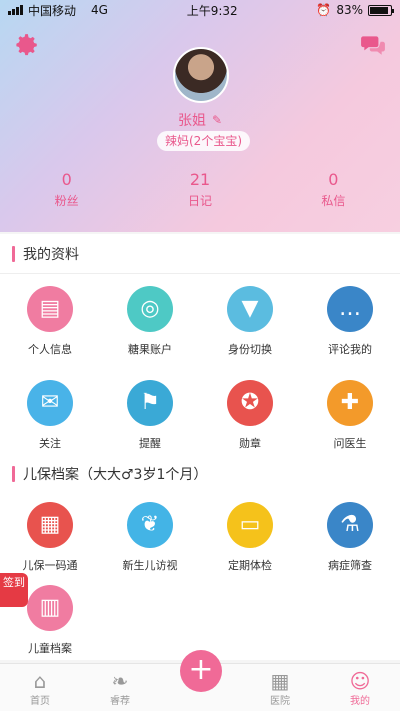 This screenshot has height=711, width=400. Describe the element at coordinates (150, 349) in the screenshot. I see `menu-label: 糖果账户` at that location.